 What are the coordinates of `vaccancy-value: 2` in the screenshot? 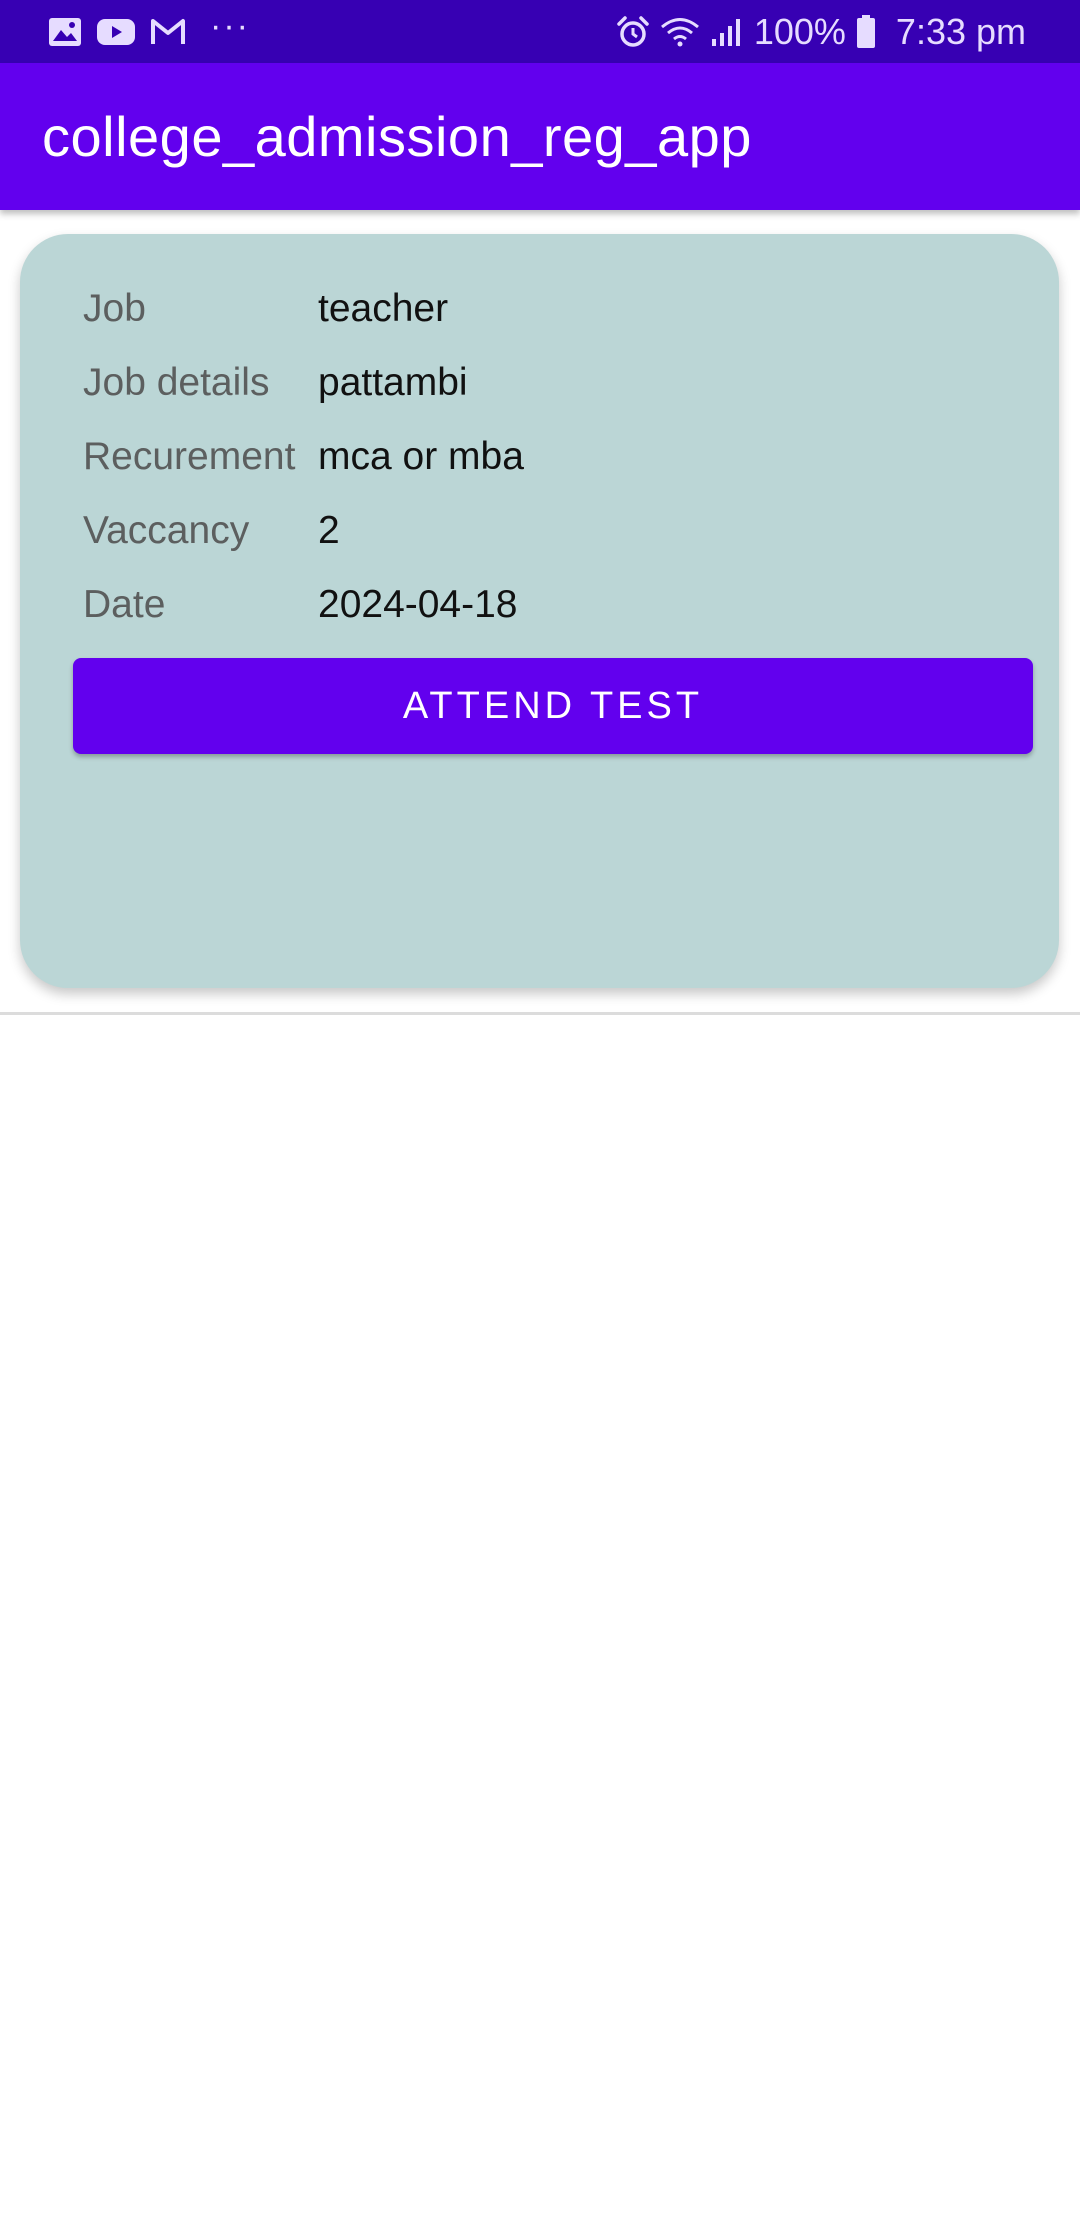 It's located at (329, 530).